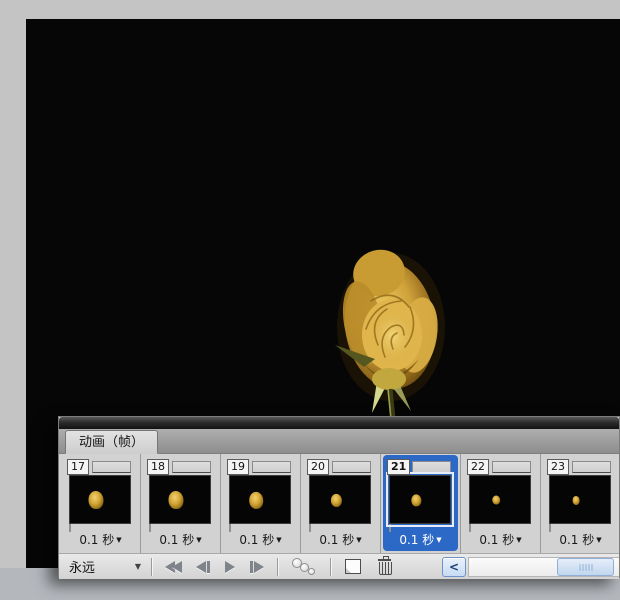  I want to click on previous-frame-button, so click(203, 567).